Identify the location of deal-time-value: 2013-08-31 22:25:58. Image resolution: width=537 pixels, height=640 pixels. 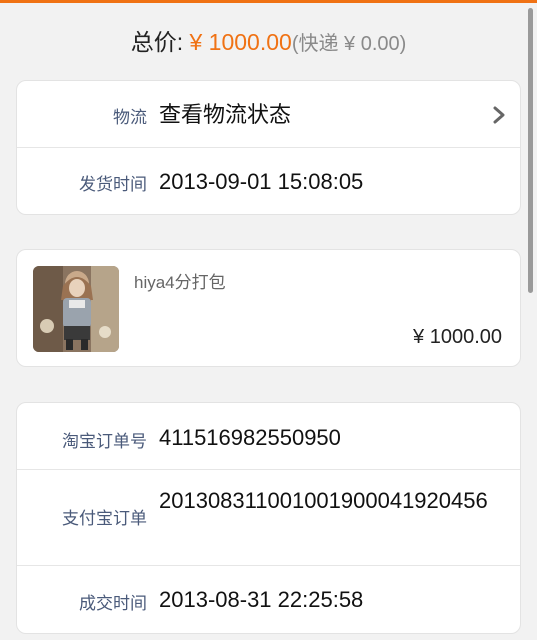
(261, 599).